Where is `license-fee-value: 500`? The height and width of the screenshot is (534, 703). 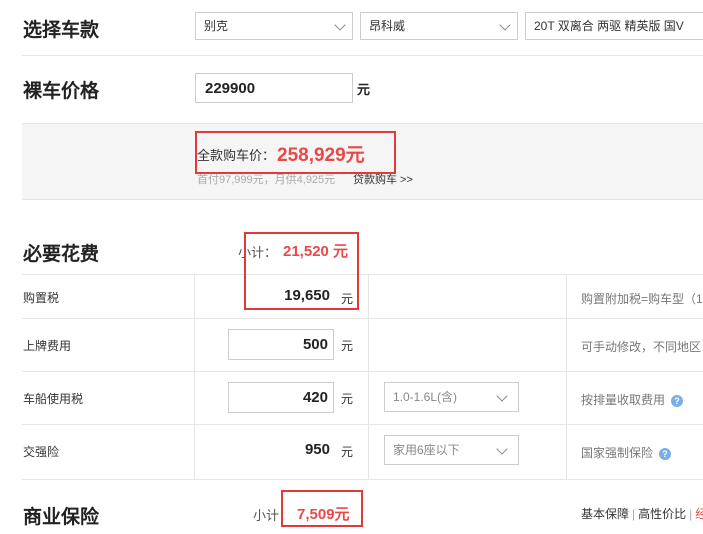 license-fee-value: 500 is located at coordinates (315, 344).